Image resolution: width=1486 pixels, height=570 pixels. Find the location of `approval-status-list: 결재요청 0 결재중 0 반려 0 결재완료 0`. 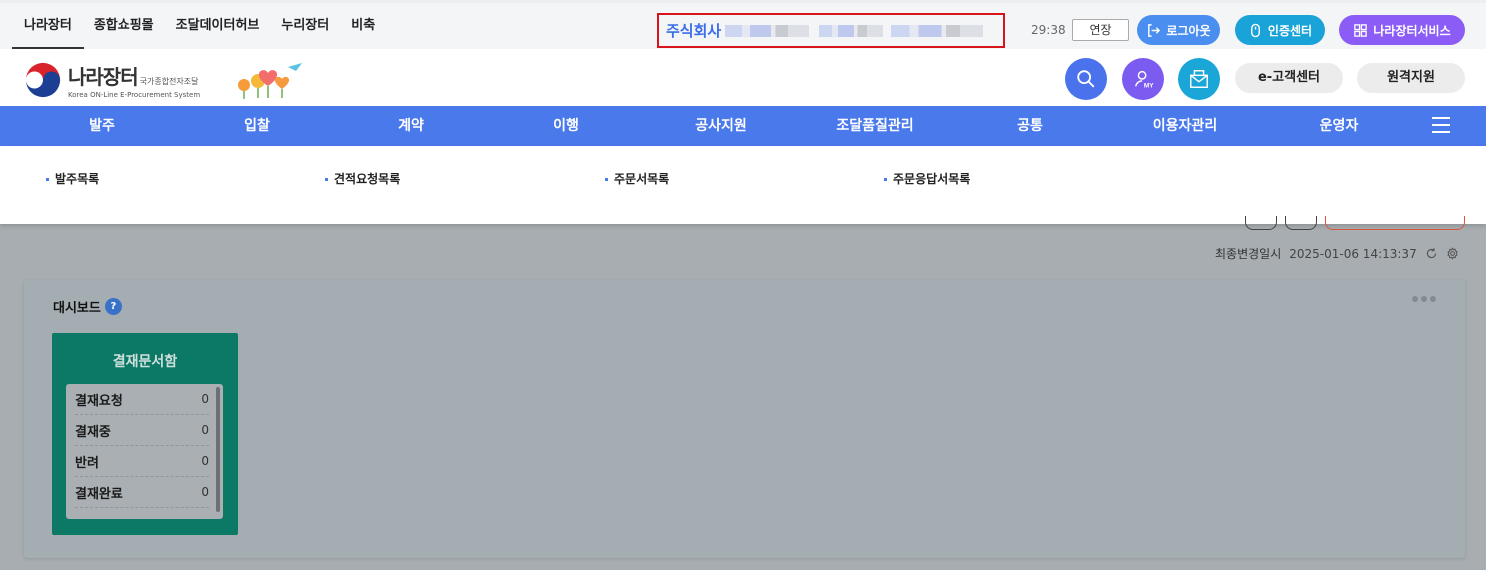

approval-status-list: 결재요청 0 결재중 0 반려 0 결재완료 0 is located at coordinates (144, 451).